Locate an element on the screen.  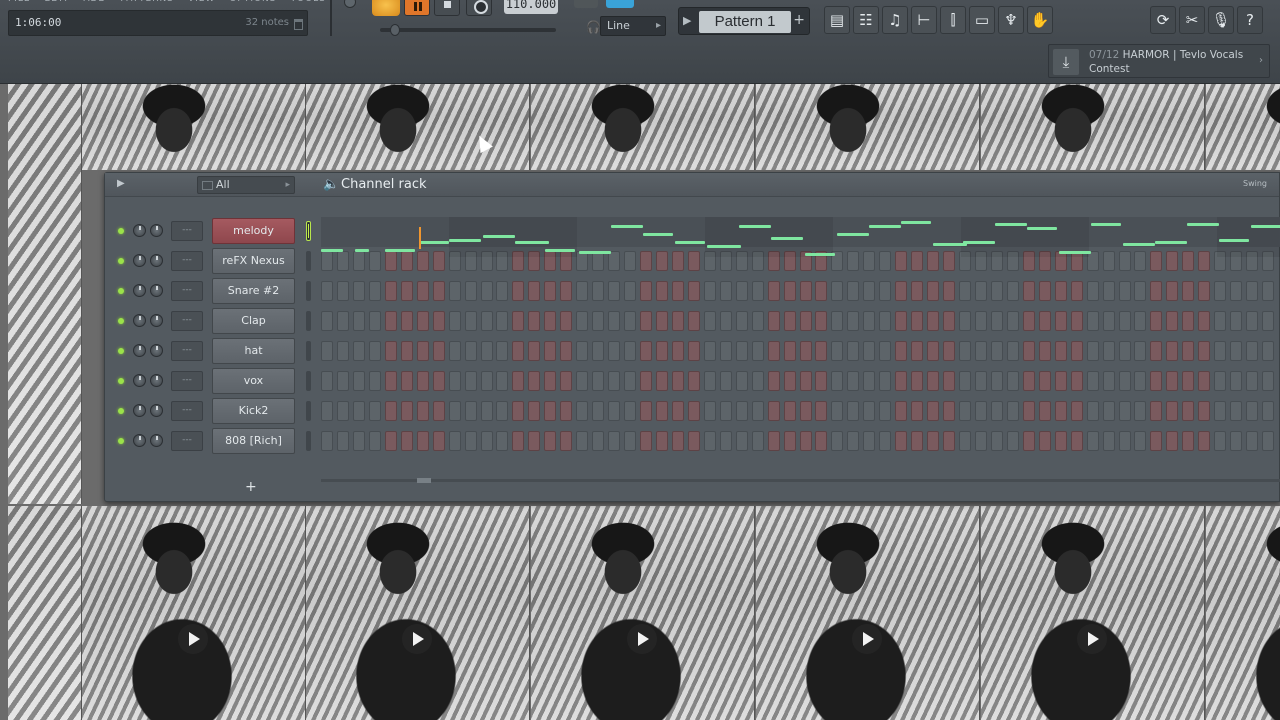
tree-icon: ⊢ is located at coordinates (924, 20).